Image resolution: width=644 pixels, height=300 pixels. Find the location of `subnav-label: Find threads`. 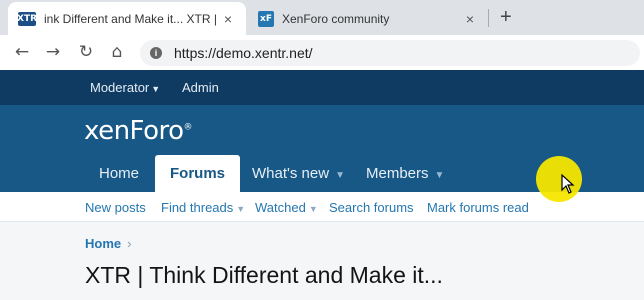

subnav-label: Find threads is located at coordinates (197, 207).